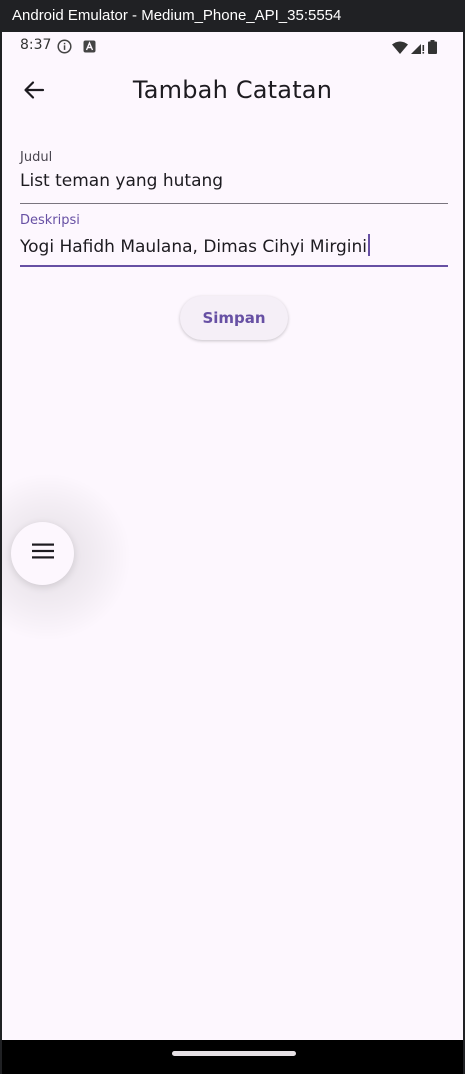 The height and width of the screenshot is (1074, 465). What do you see at coordinates (418, 49) in the screenshot?
I see `signal-icon` at bounding box center [418, 49].